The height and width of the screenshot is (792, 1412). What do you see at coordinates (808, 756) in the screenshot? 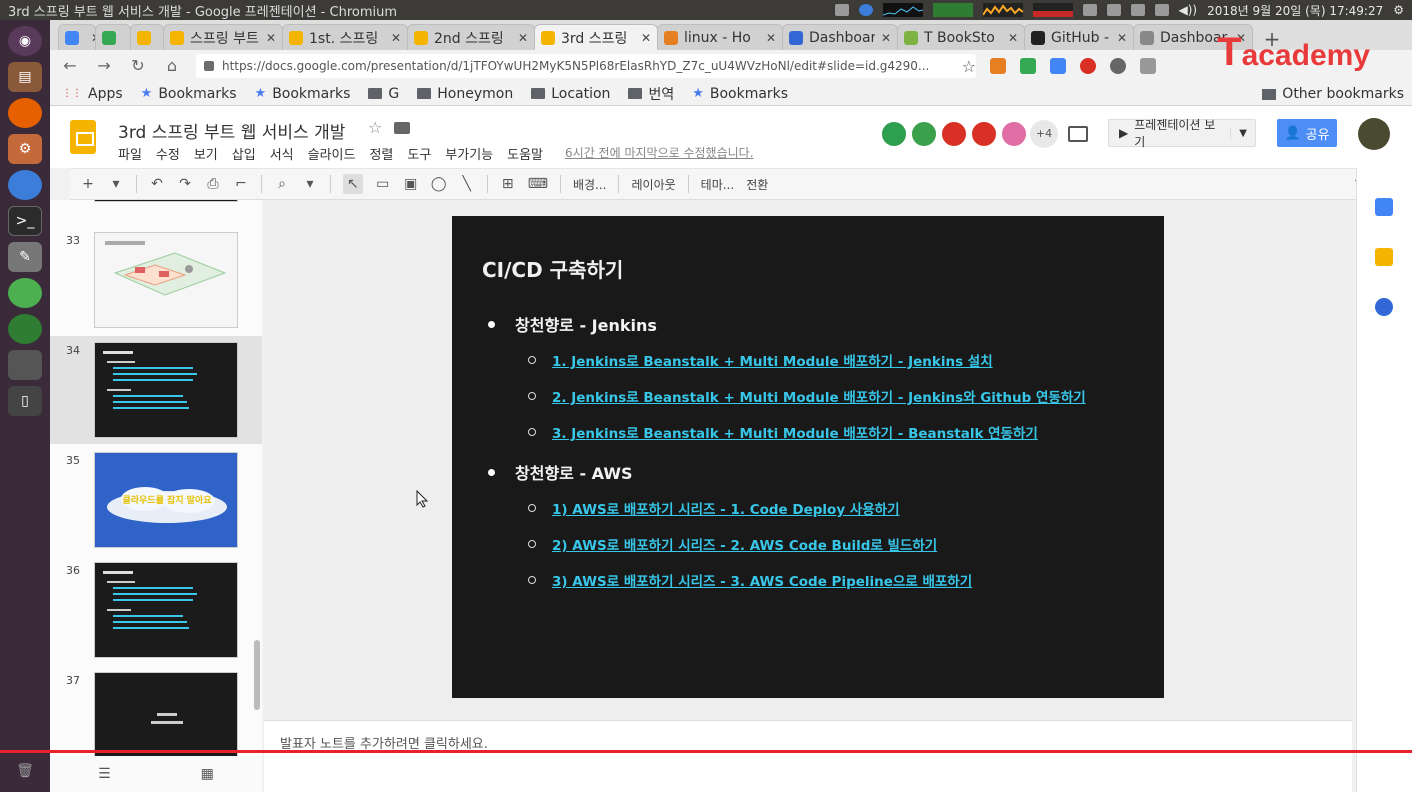
I see `speaker-notes: 발표자 노트를 추가하려면 클릭하세요.` at bounding box center [808, 756].